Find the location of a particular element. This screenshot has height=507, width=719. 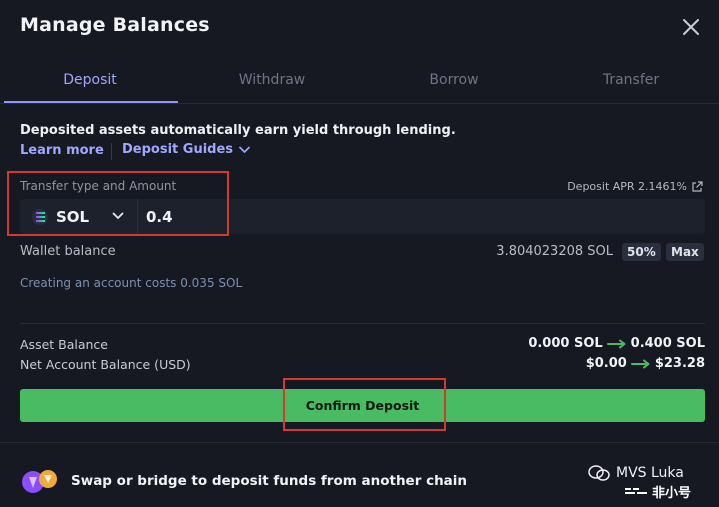

wechat-icon is located at coordinates (599, 473).